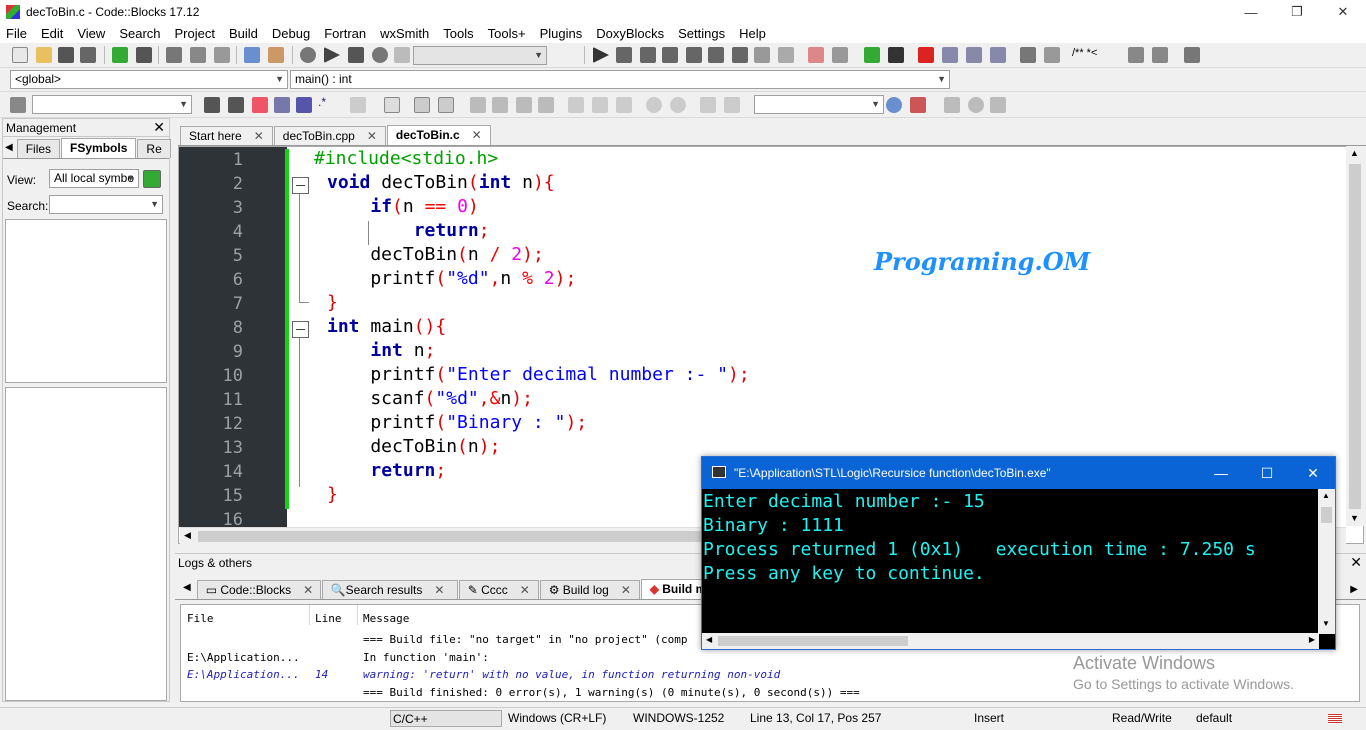 Image resolution: width=1366 pixels, height=730 pixels. Describe the element at coordinates (538, 447) in the screenshot. I see `code-line: decToBin(n);` at that location.